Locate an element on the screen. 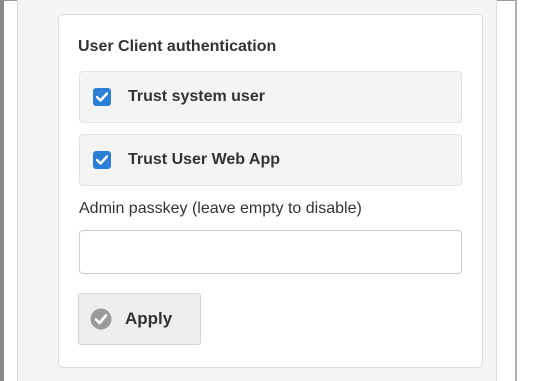  admin-passkey-input is located at coordinates (270, 252).